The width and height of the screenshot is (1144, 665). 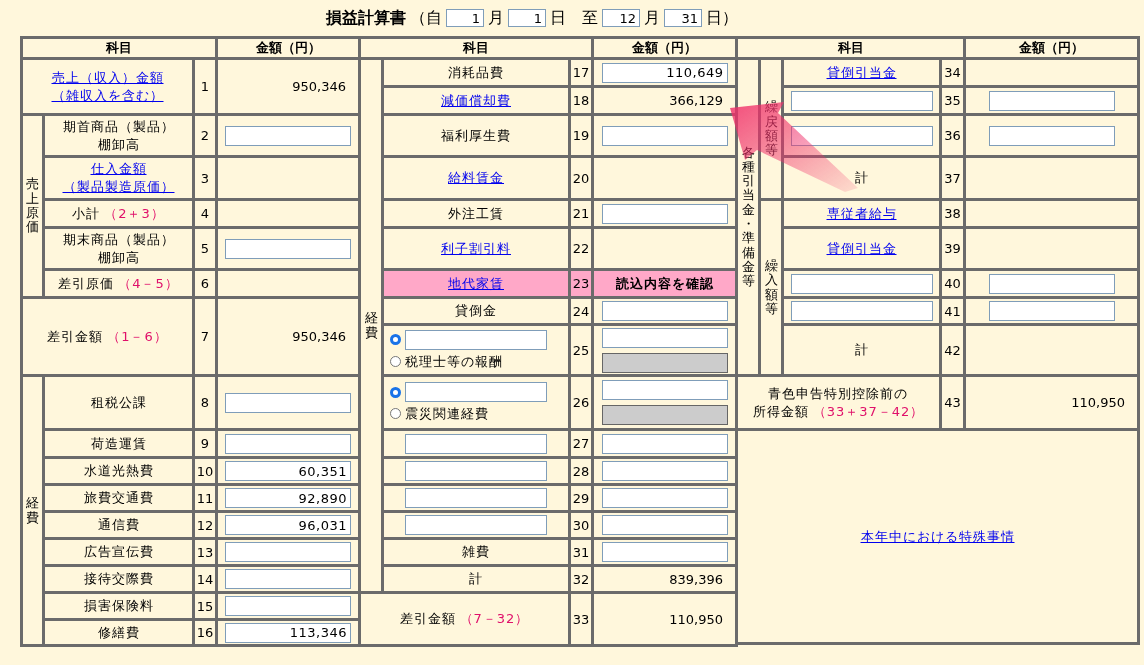 What do you see at coordinates (696, 100) in the screenshot?
I see `amount-text: 366,129` at bounding box center [696, 100].